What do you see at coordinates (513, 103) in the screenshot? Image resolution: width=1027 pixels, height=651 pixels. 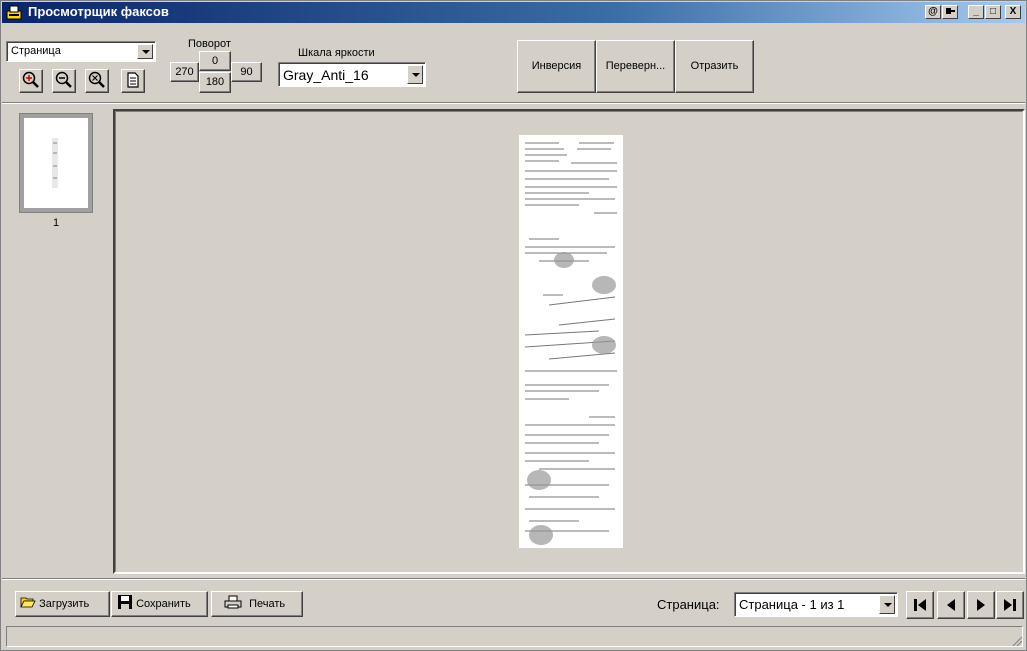 I see `toolbar-divider` at bounding box center [513, 103].